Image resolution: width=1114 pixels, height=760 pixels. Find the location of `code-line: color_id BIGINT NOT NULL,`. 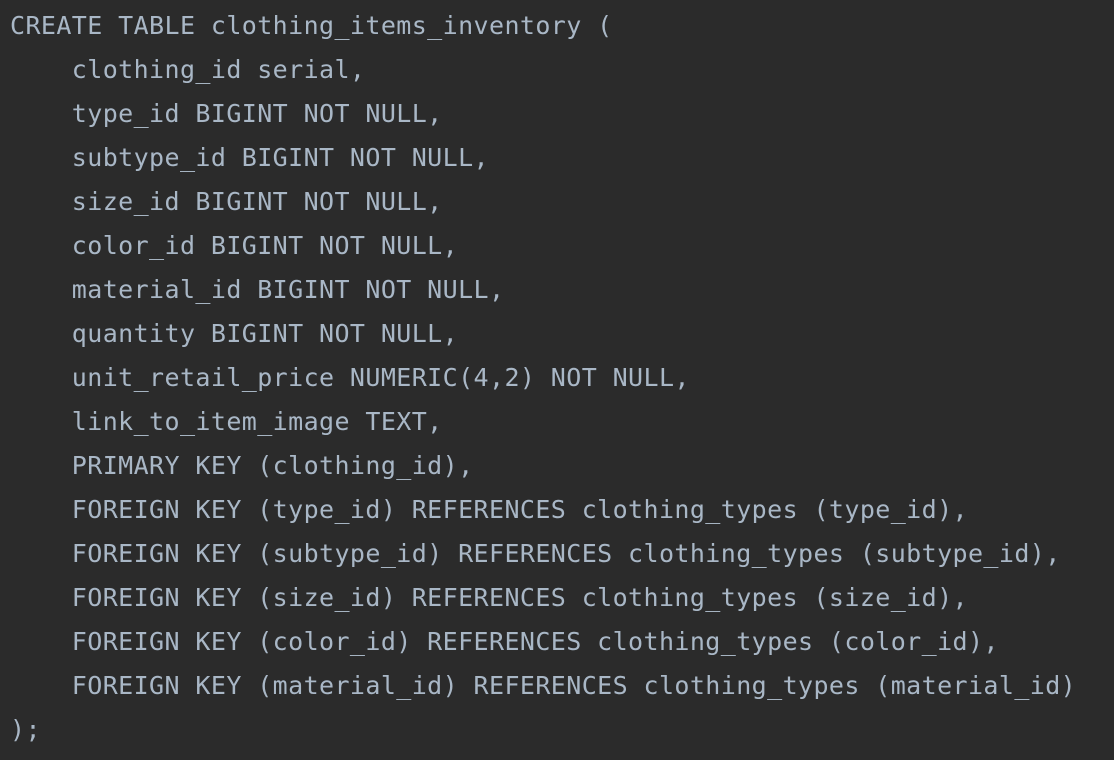

code-line: color_id BIGINT NOT NULL, is located at coordinates (234, 245).